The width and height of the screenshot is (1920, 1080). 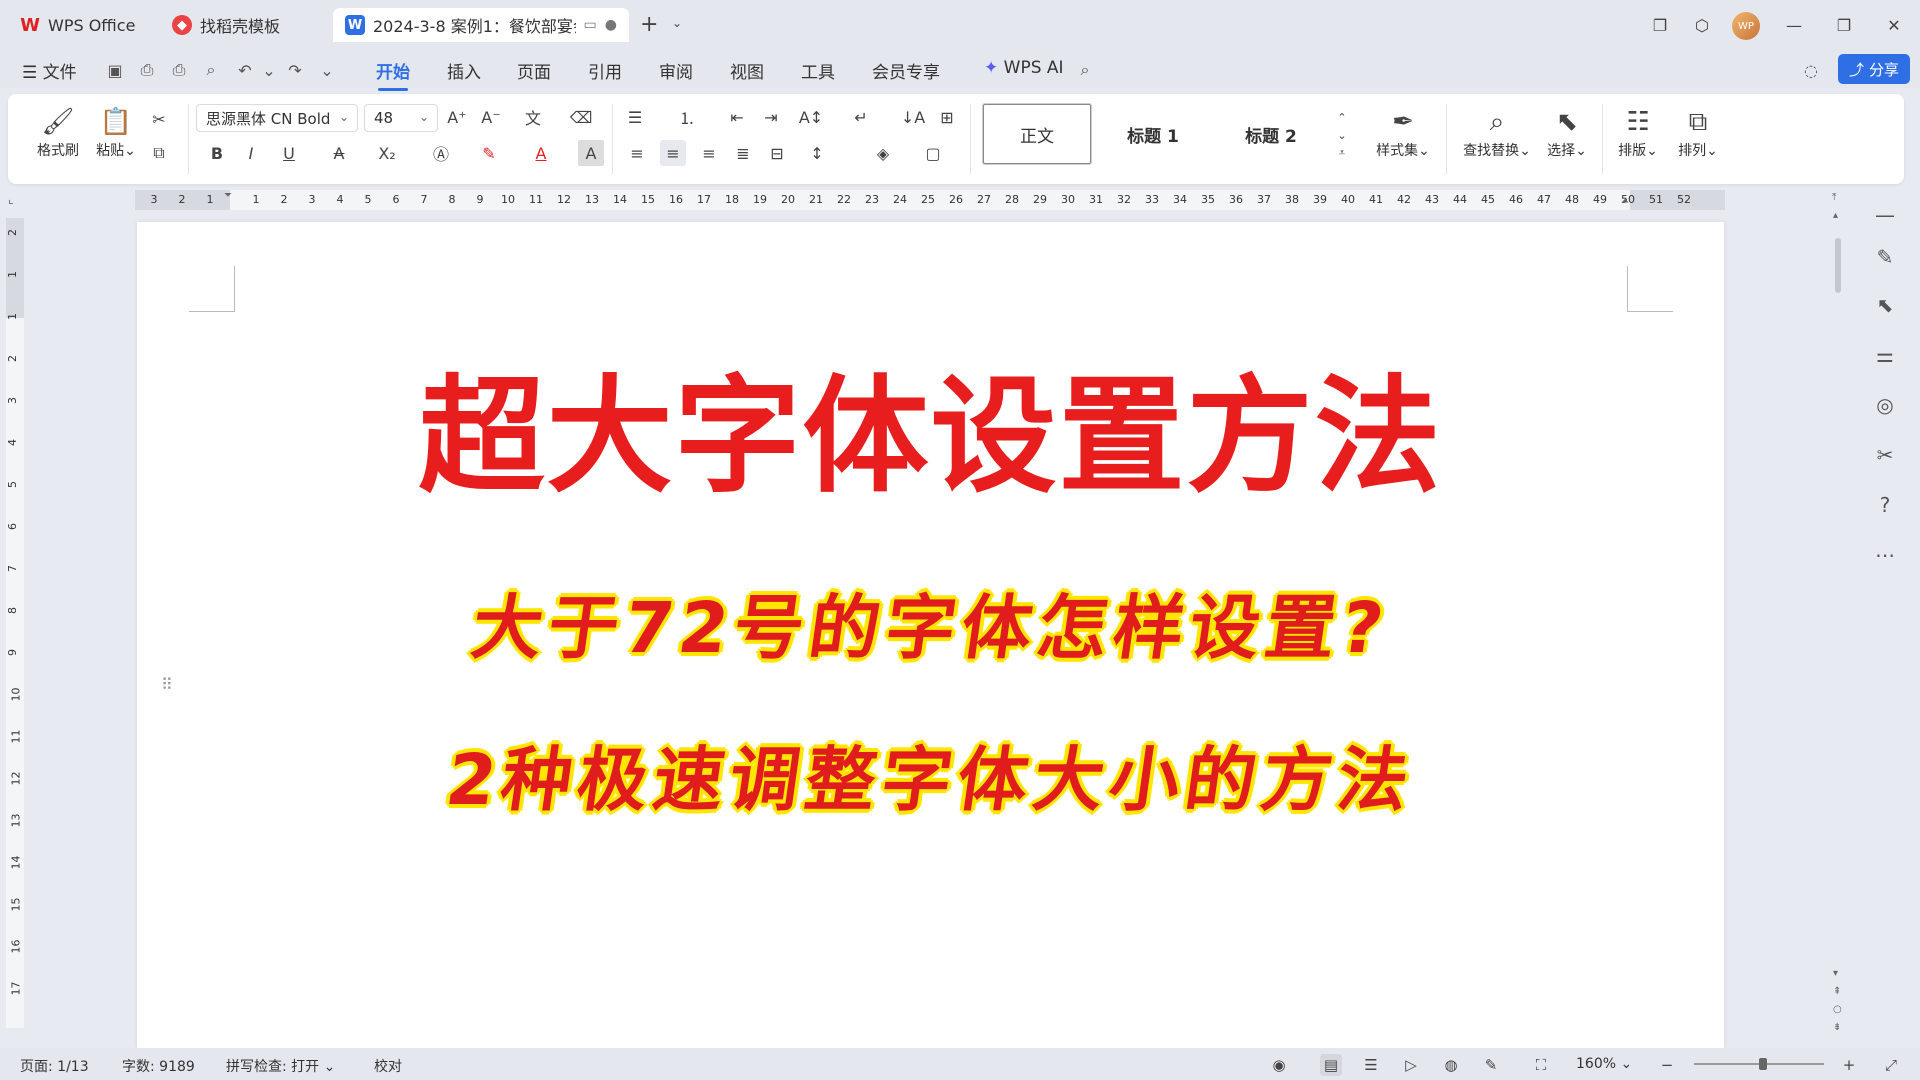 What do you see at coordinates (491, 117) in the screenshot?
I see `decrease-font-icon: A⁻` at bounding box center [491, 117].